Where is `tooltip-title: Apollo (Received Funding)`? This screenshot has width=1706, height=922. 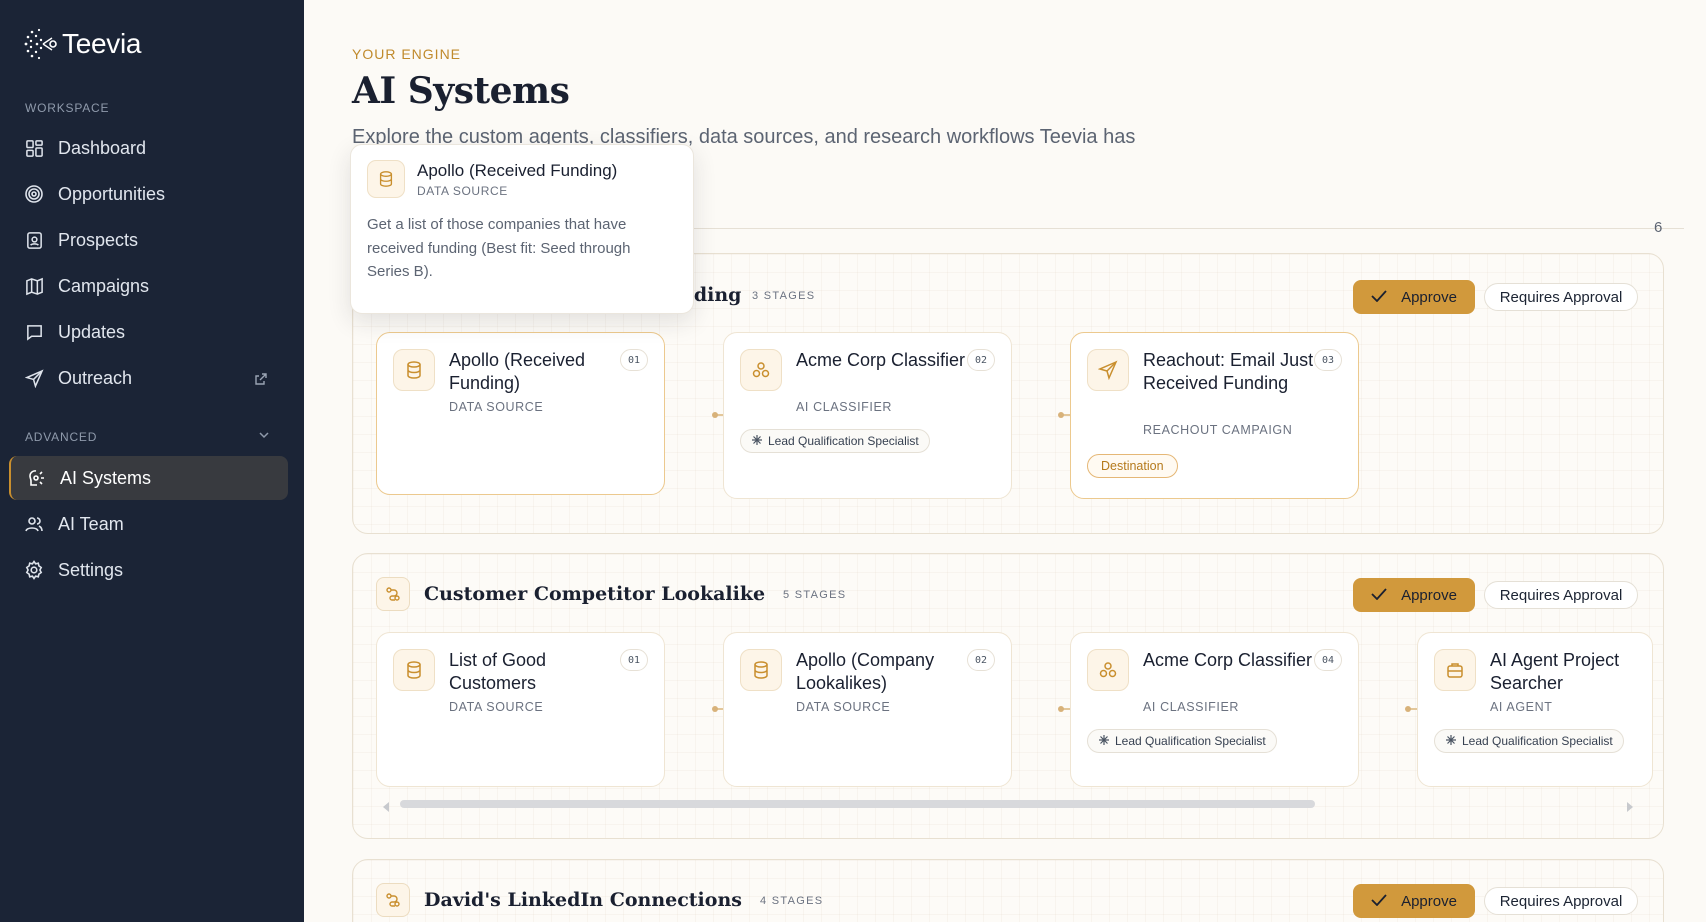
tooltip-title: Apollo (Received Funding) is located at coordinates (517, 170).